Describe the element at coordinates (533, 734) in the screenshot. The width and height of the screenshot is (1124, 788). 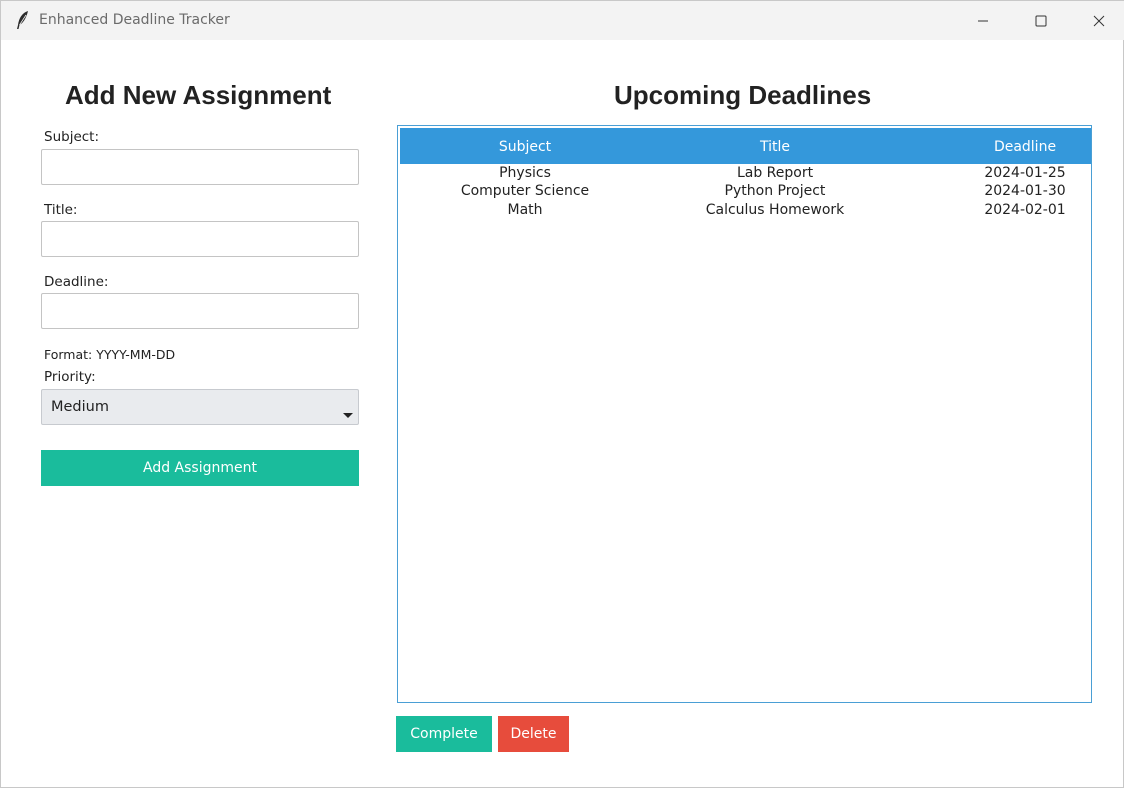
I see `delete-button: Delete` at that location.